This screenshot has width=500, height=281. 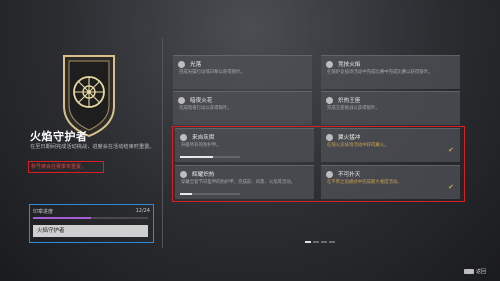 I want to click on seal-emblem-icon, so click(x=89, y=95).